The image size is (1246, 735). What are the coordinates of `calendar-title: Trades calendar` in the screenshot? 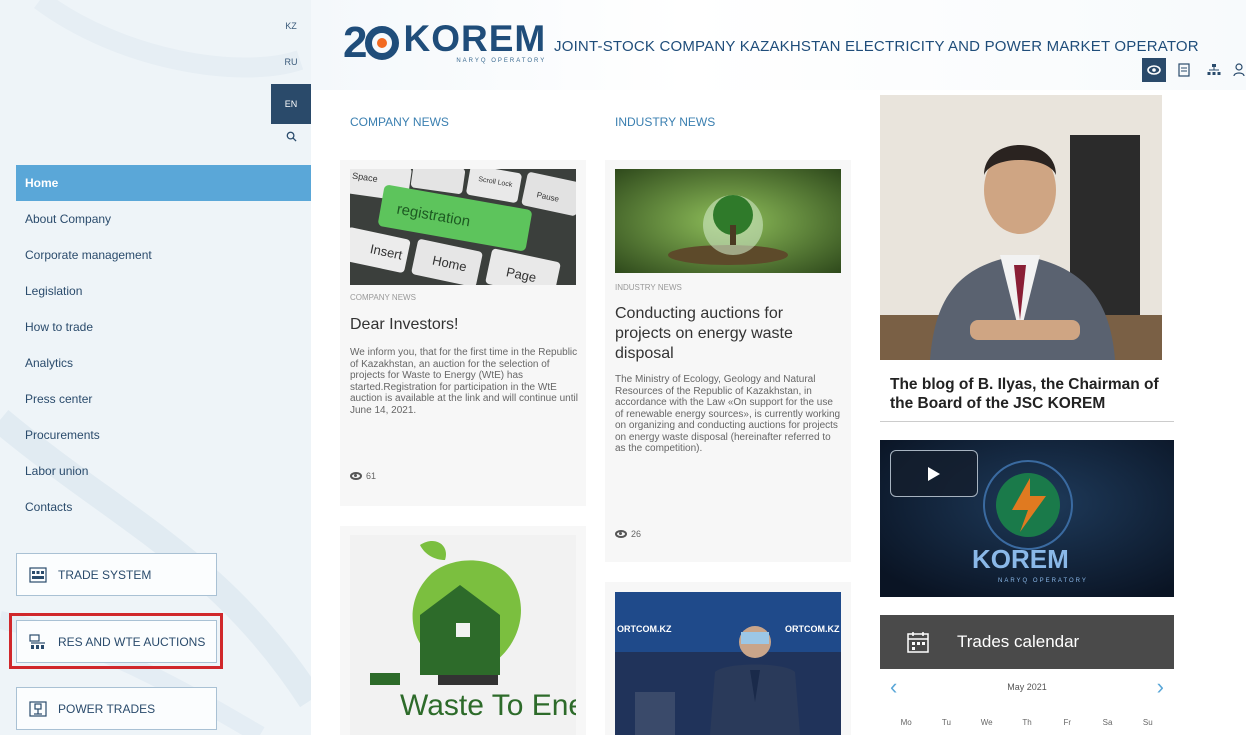 It's located at (1018, 641).